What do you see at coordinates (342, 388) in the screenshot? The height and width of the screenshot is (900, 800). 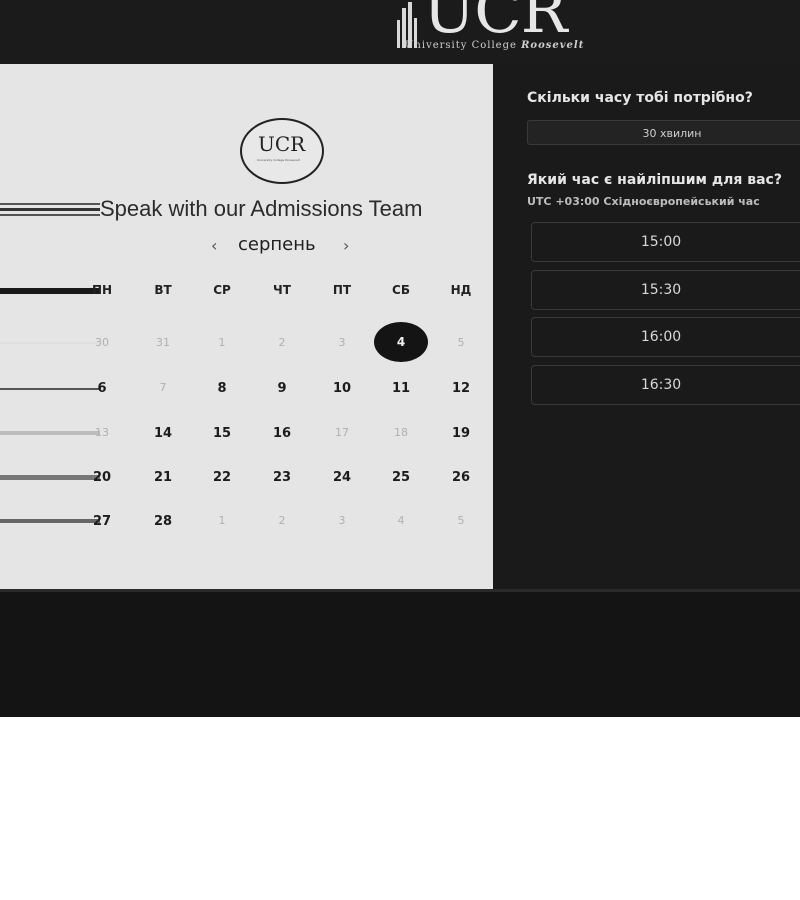 I see `day-cell: 10` at bounding box center [342, 388].